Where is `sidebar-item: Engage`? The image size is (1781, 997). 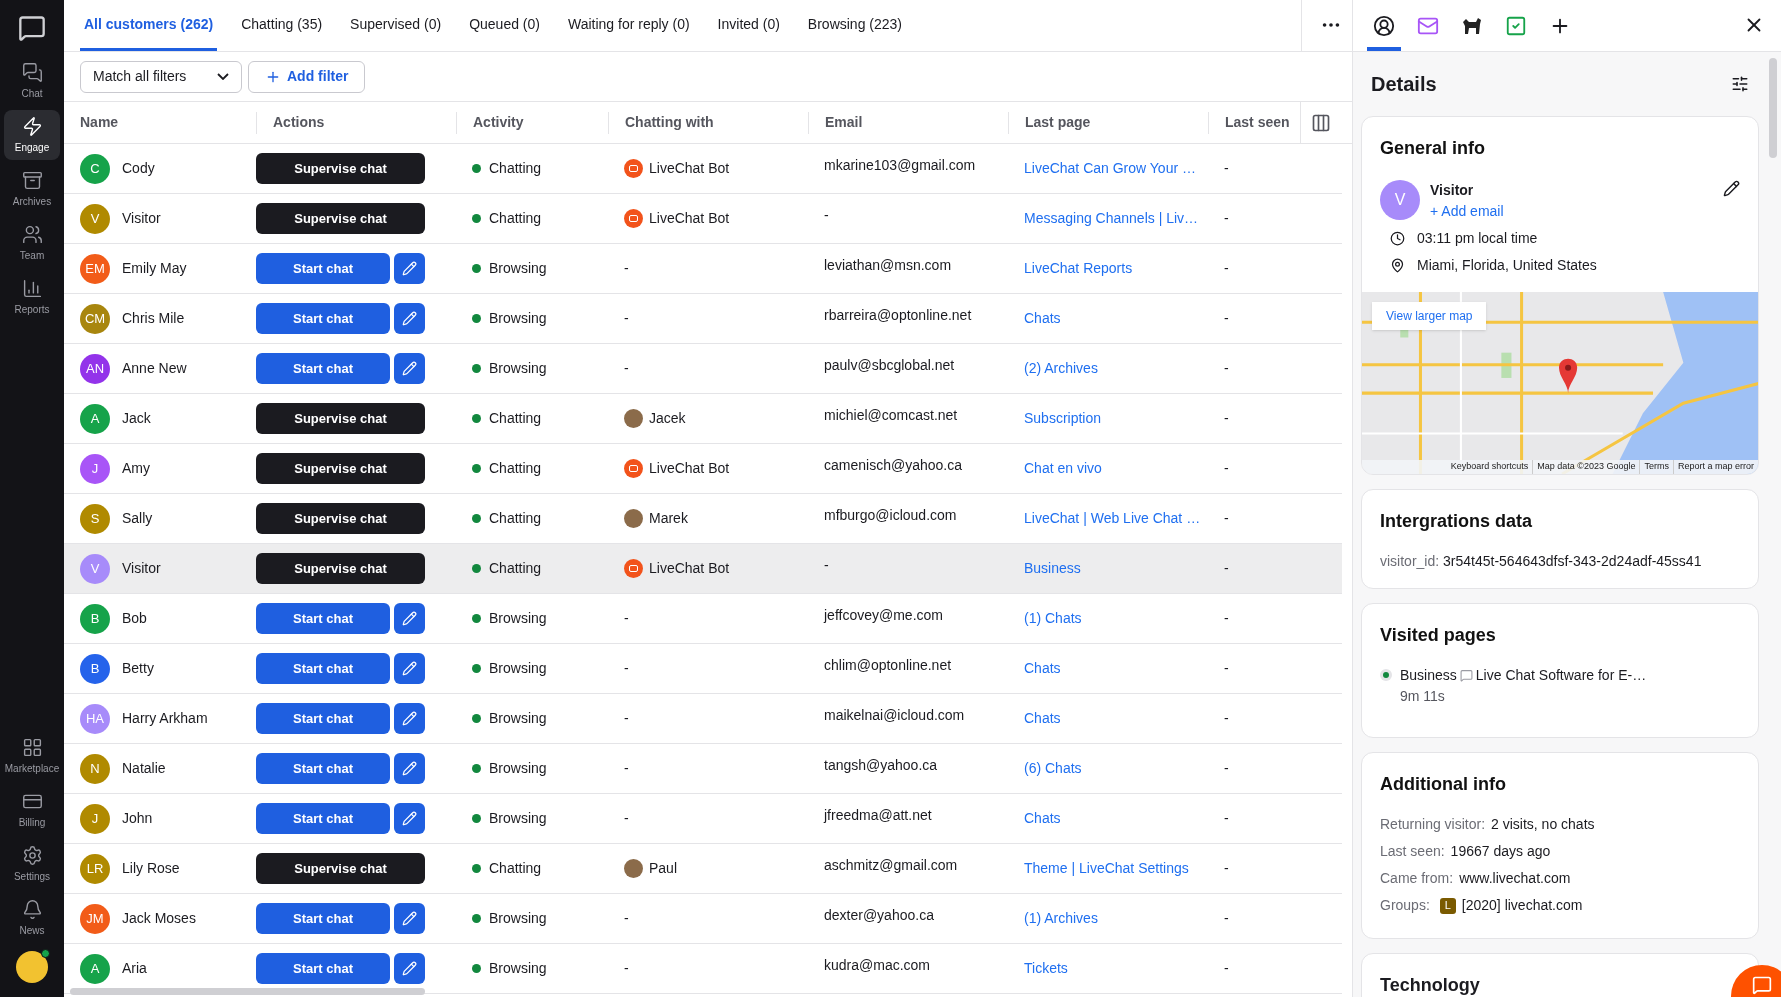
sidebar-item: Engage is located at coordinates (32, 135).